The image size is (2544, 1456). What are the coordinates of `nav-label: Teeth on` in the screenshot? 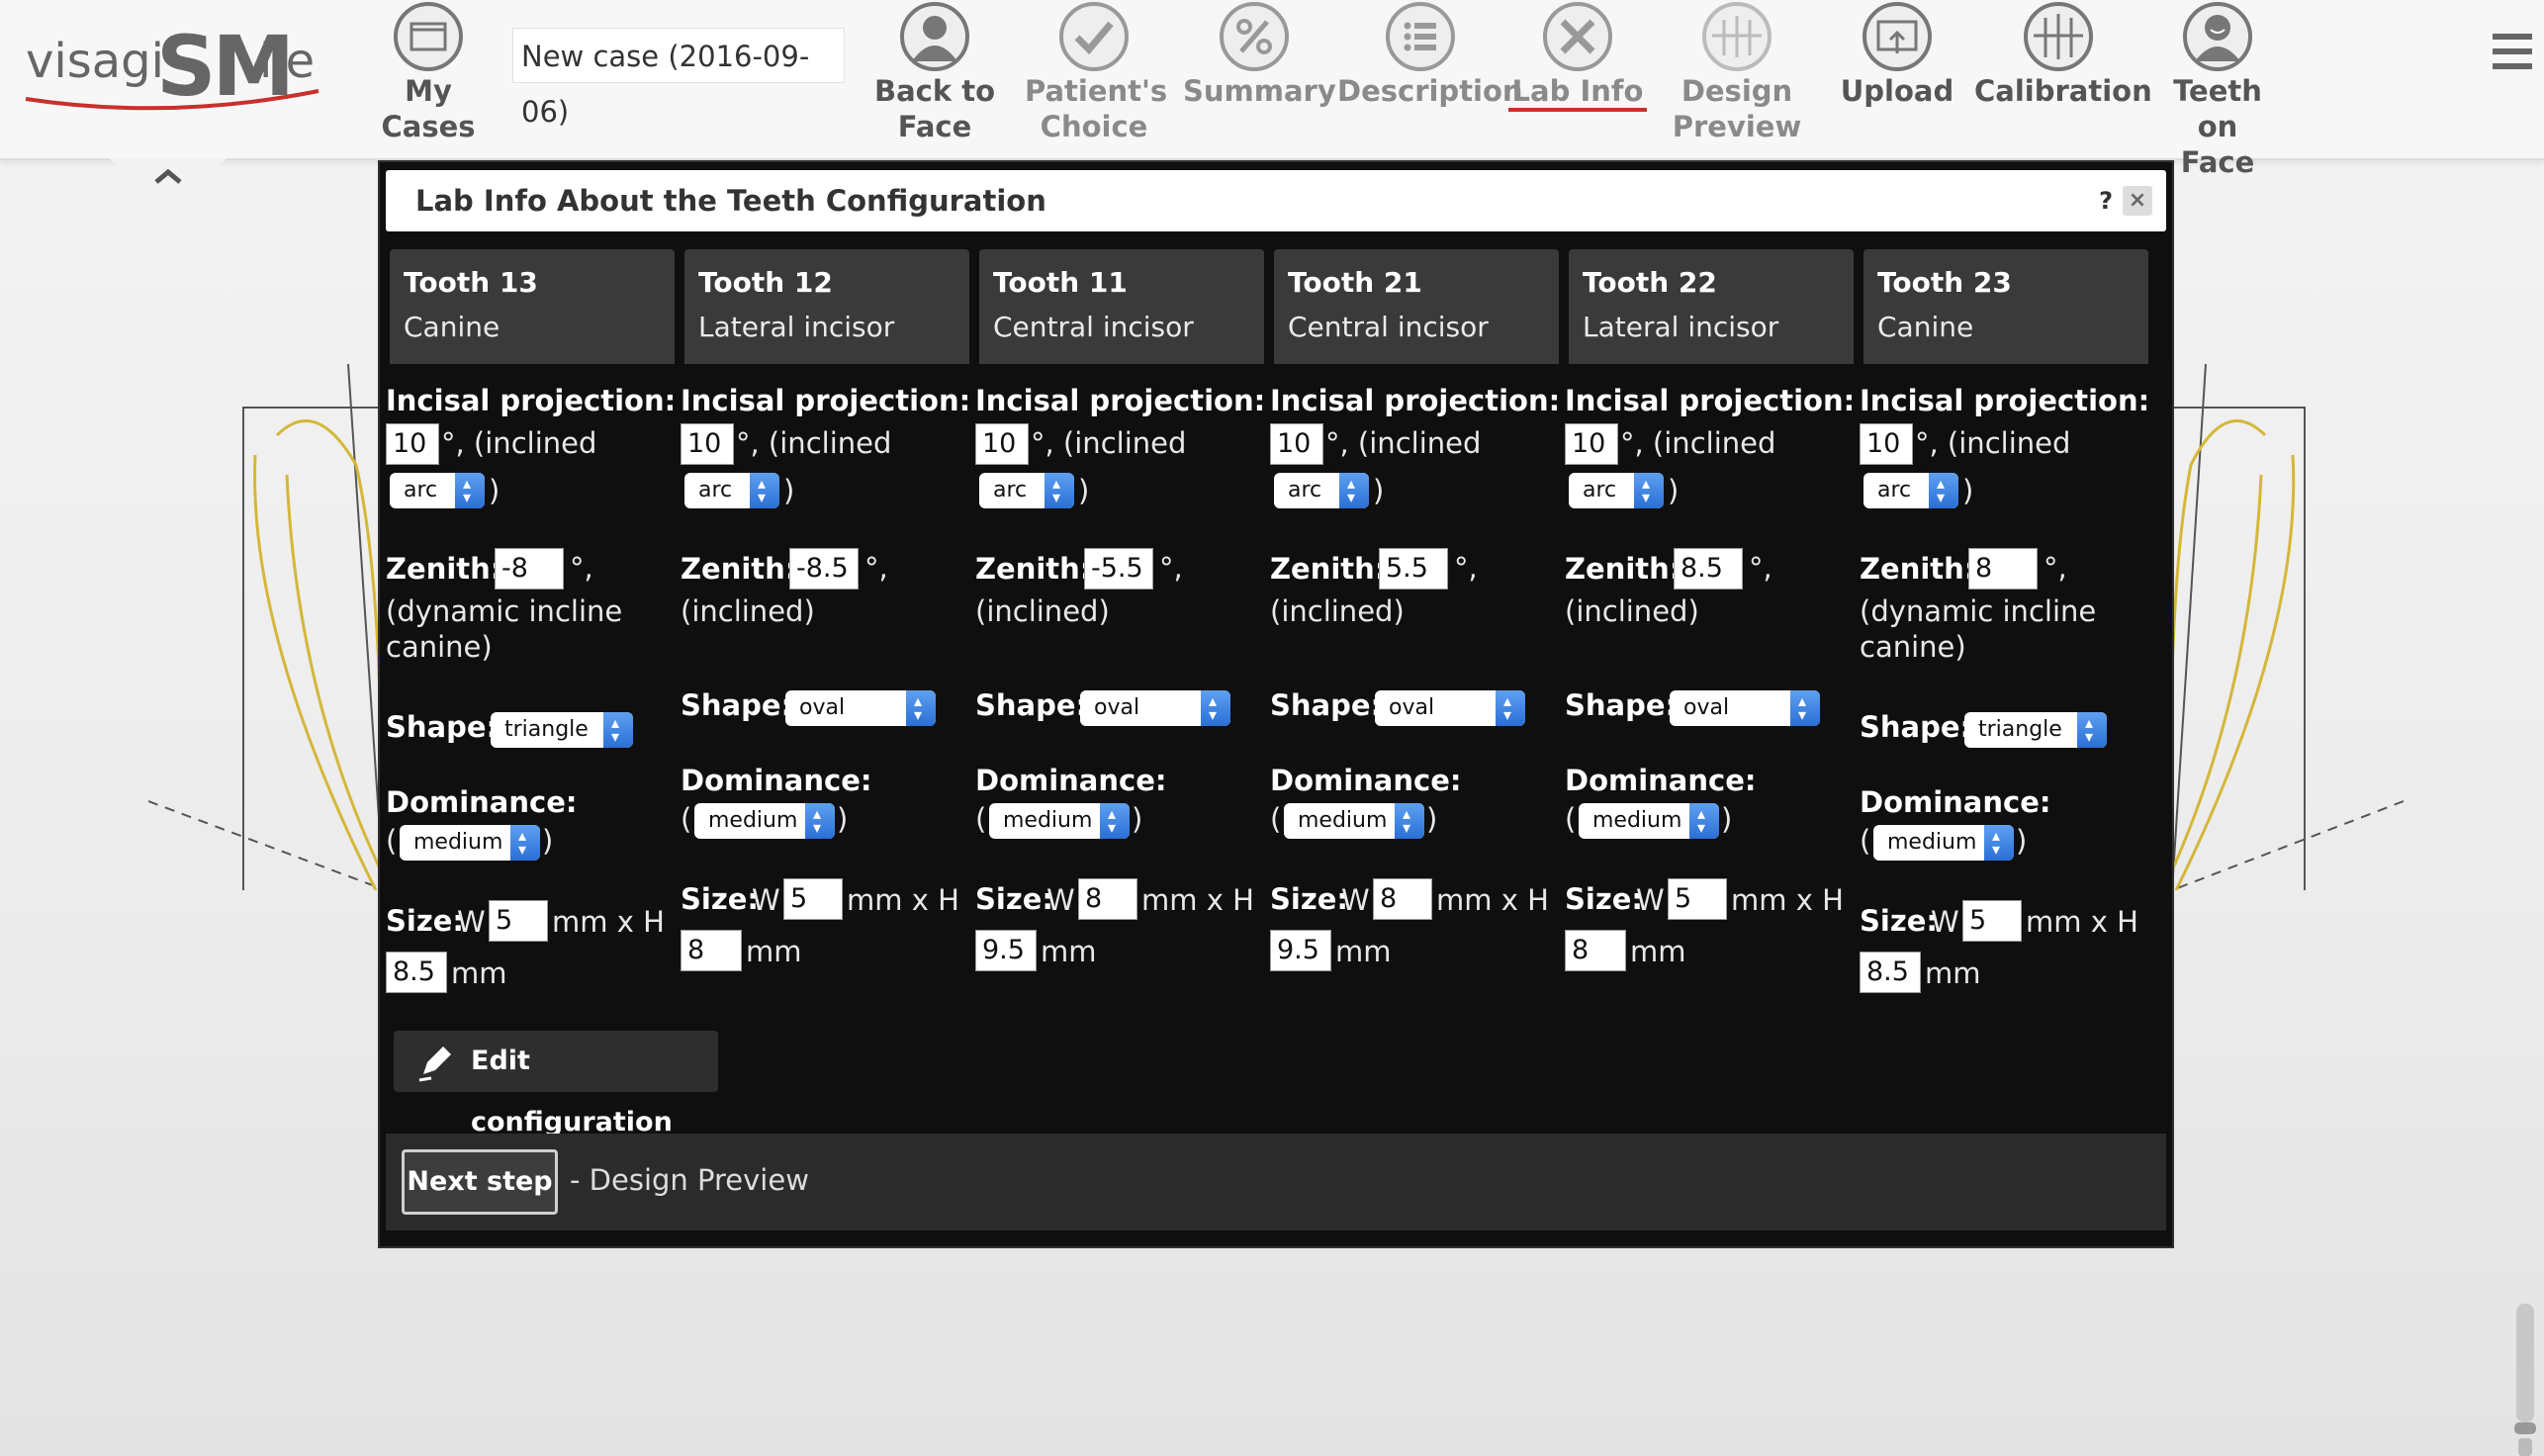 It's located at (2217, 108).